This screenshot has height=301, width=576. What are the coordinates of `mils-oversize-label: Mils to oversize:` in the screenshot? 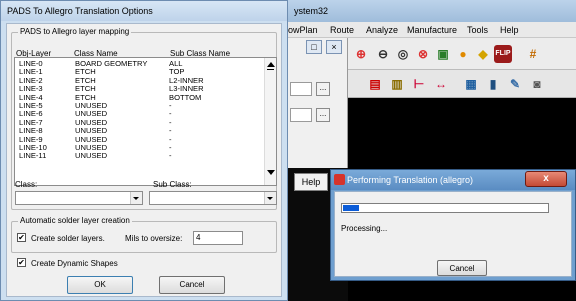 It's located at (154, 238).